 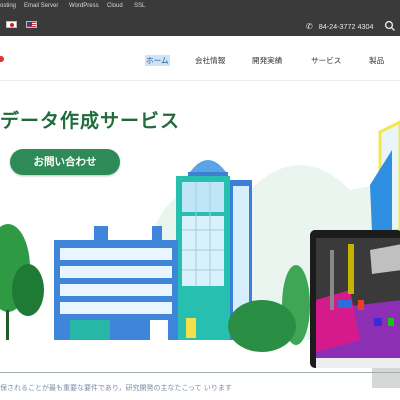 What do you see at coordinates (200, 372) in the screenshot?
I see `section-divider` at bounding box center [200, 372].